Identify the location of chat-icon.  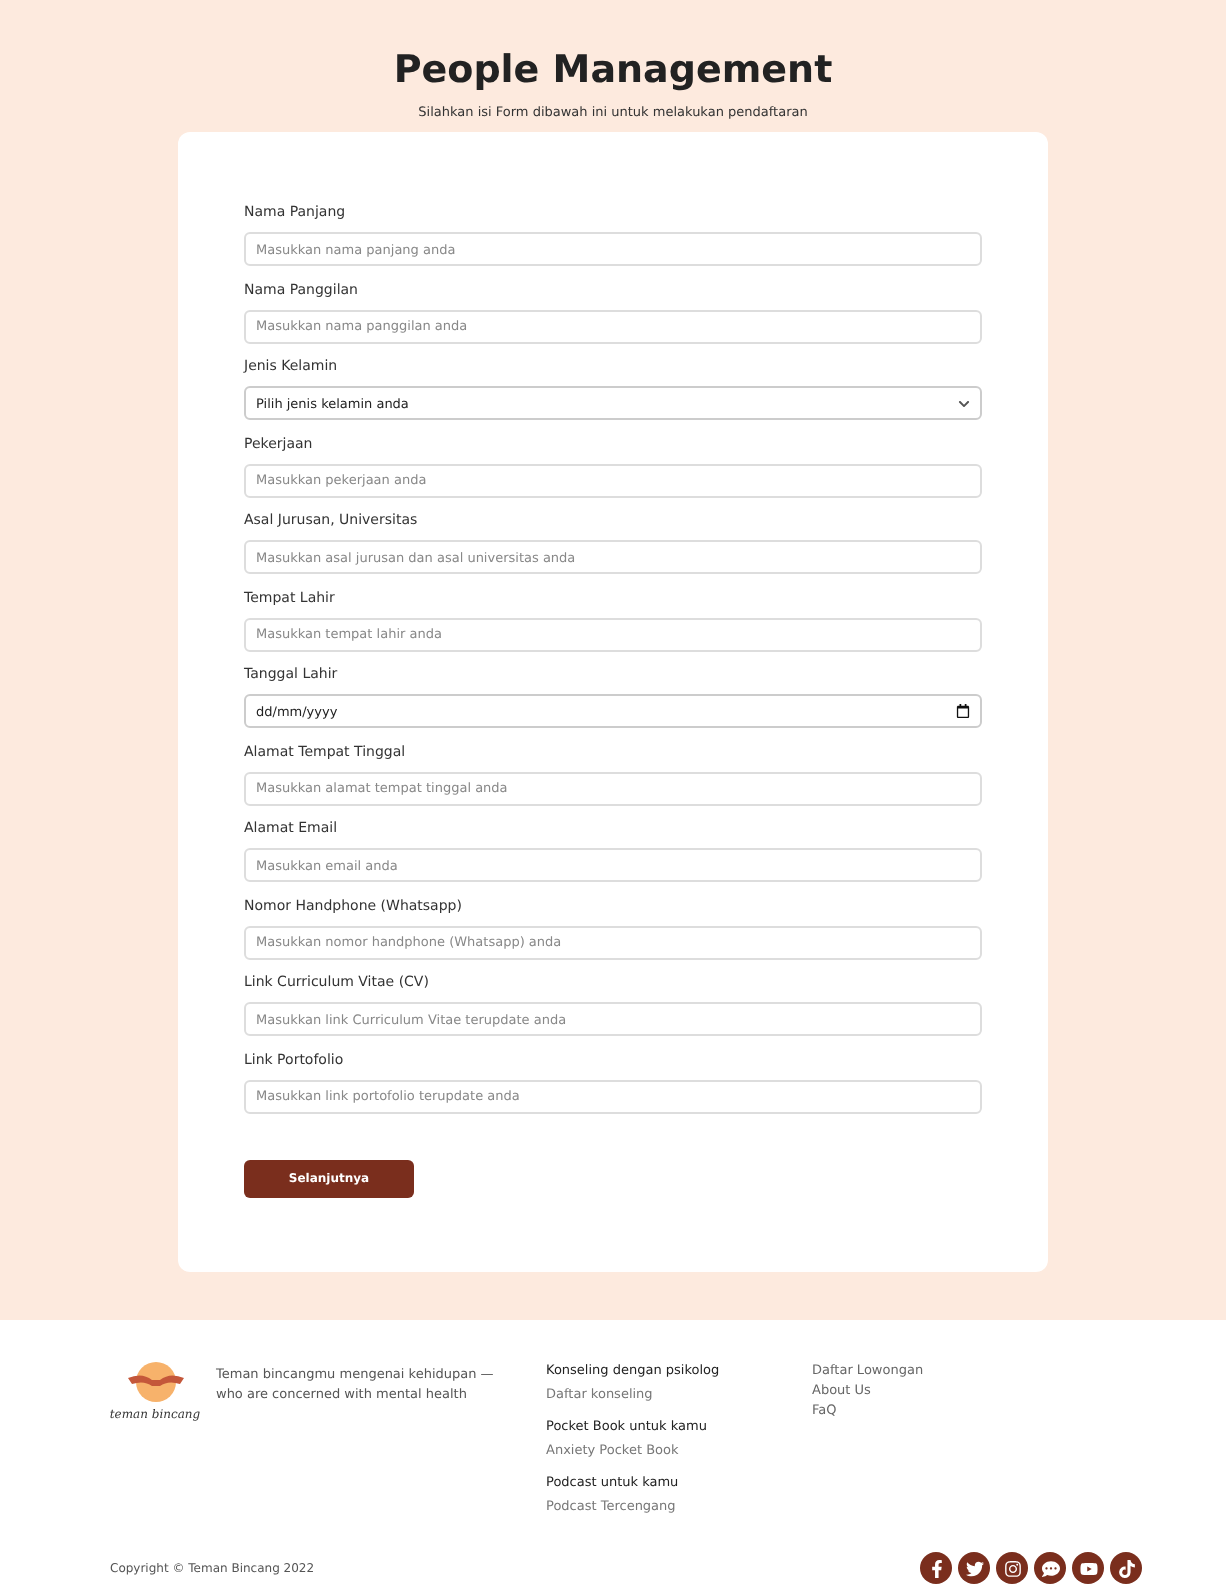
(1050, 1568).